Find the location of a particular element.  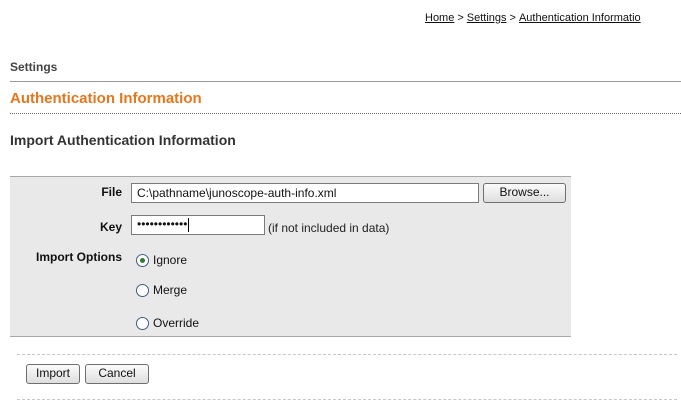

text-caret is located at coordinates (189, 224).